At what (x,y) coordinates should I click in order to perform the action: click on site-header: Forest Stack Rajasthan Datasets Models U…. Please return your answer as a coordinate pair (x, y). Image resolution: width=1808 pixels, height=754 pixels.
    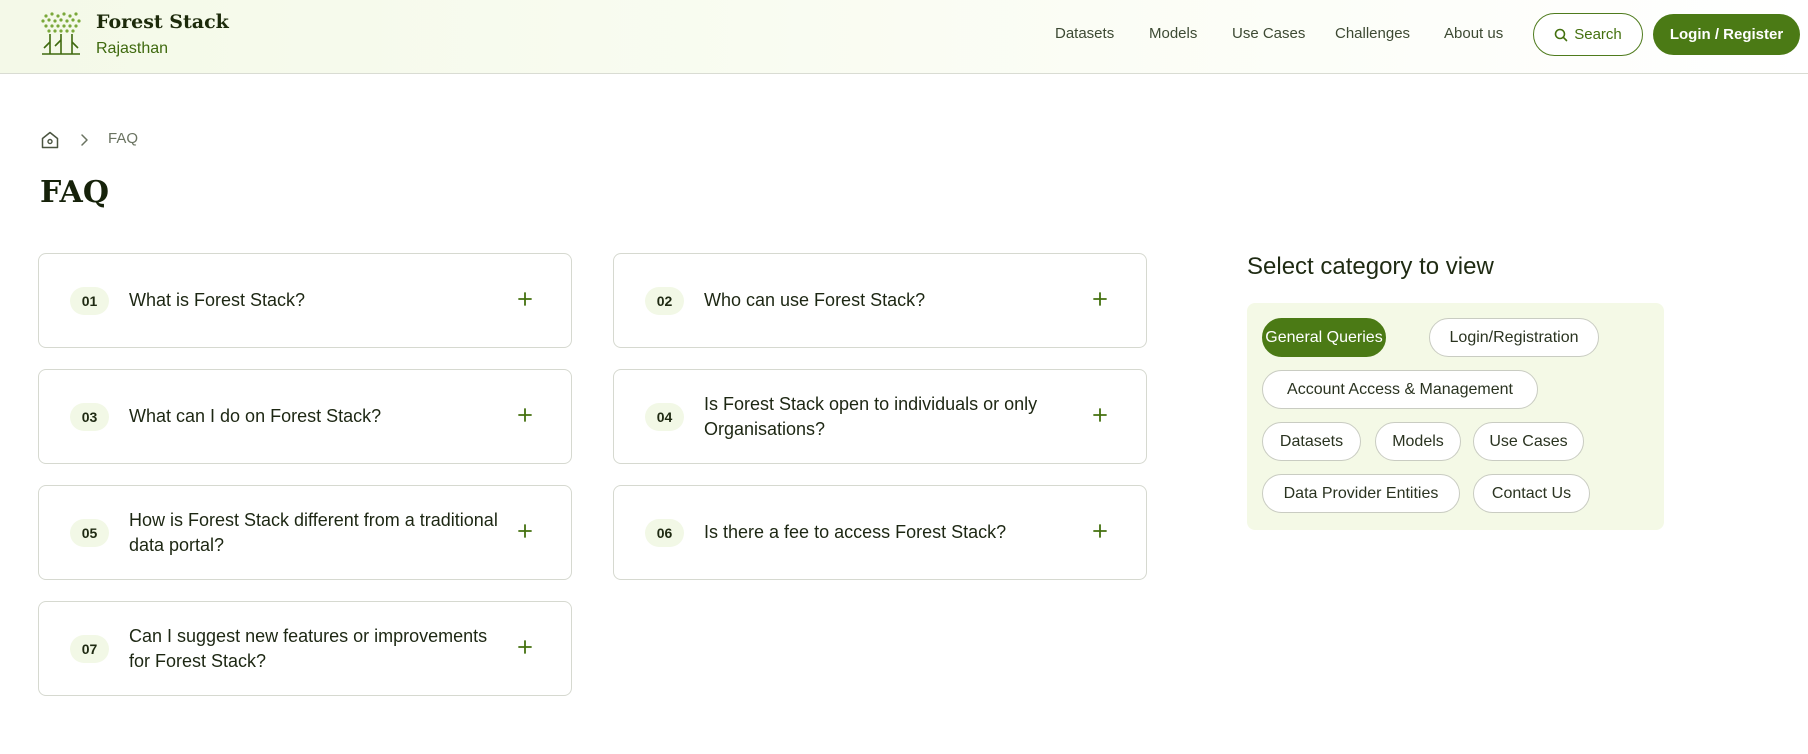
    Looking at the image, I should click on (904, 37).